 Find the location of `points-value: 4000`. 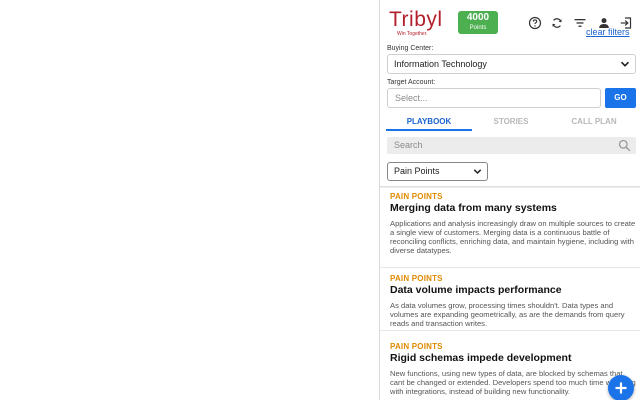

points-value: 4000 is located at coordinates (478, 17).